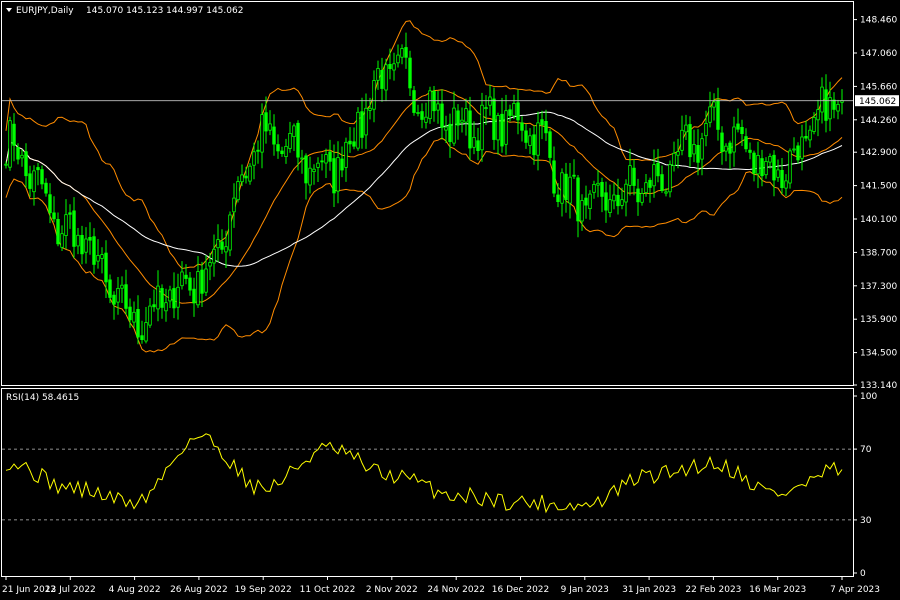 This screenshot has width=900, height=600. Describe the element at coordinates (456, 590) in the screenshot. I see `time-tick-label: 24 Nov 2022` at that location.